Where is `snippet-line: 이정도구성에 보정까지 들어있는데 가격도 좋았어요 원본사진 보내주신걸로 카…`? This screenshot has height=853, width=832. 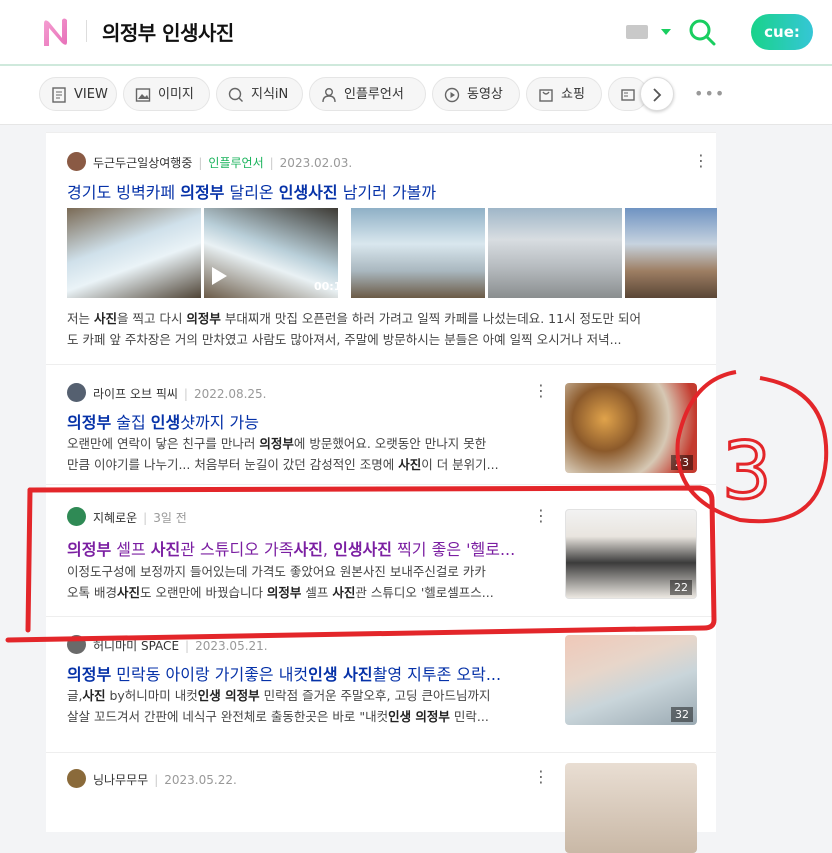 snippet-line: 이정도구성에 보정까지 들어있는데 가격도 좋았어요 원본사진 보내주신걸로 카… is located at coordinates (276, 571).